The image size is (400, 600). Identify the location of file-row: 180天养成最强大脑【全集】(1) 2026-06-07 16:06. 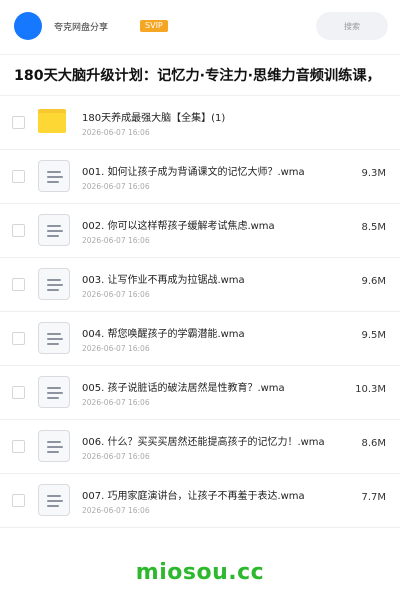
(200, 123).